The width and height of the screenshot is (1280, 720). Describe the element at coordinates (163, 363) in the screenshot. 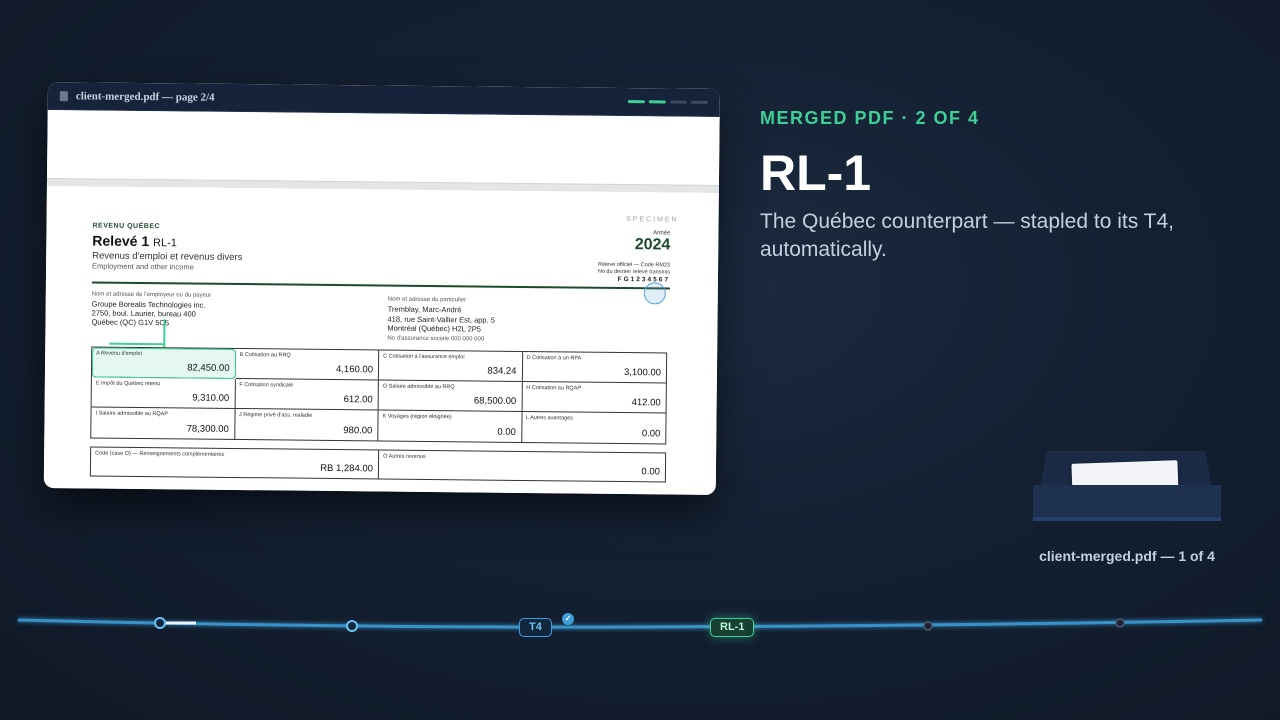

I see `box-a-employment-income: A Revenu d'emploi 82,450.00` at that location.